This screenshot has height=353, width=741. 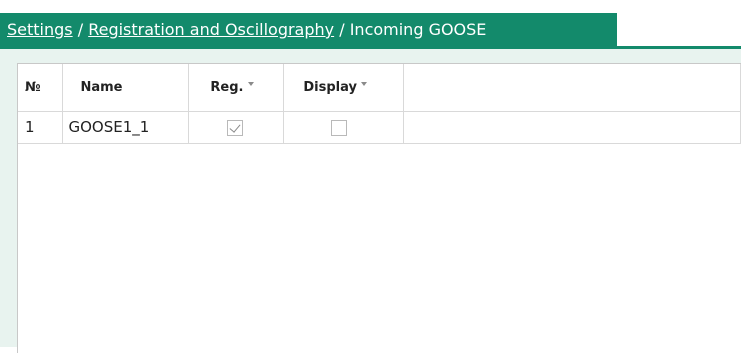 What do you see at coordinates (418, 29) in the screenshot?
I see `breadcrumb-current: Incoming GOOSE` at bounding box center [418, 29].